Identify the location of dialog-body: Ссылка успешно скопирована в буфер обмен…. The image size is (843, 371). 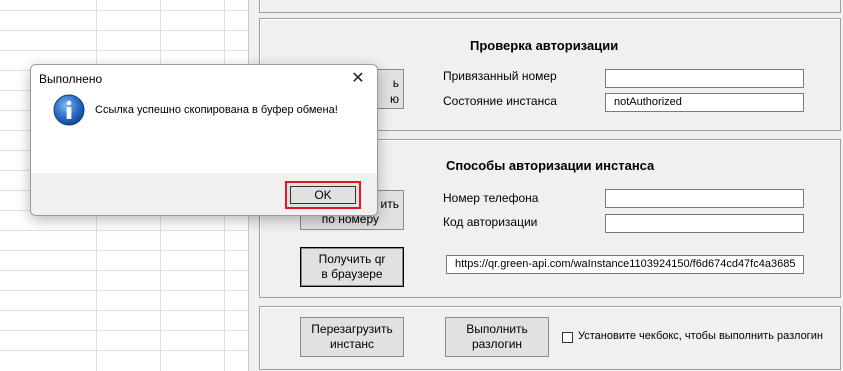
(204, 132).